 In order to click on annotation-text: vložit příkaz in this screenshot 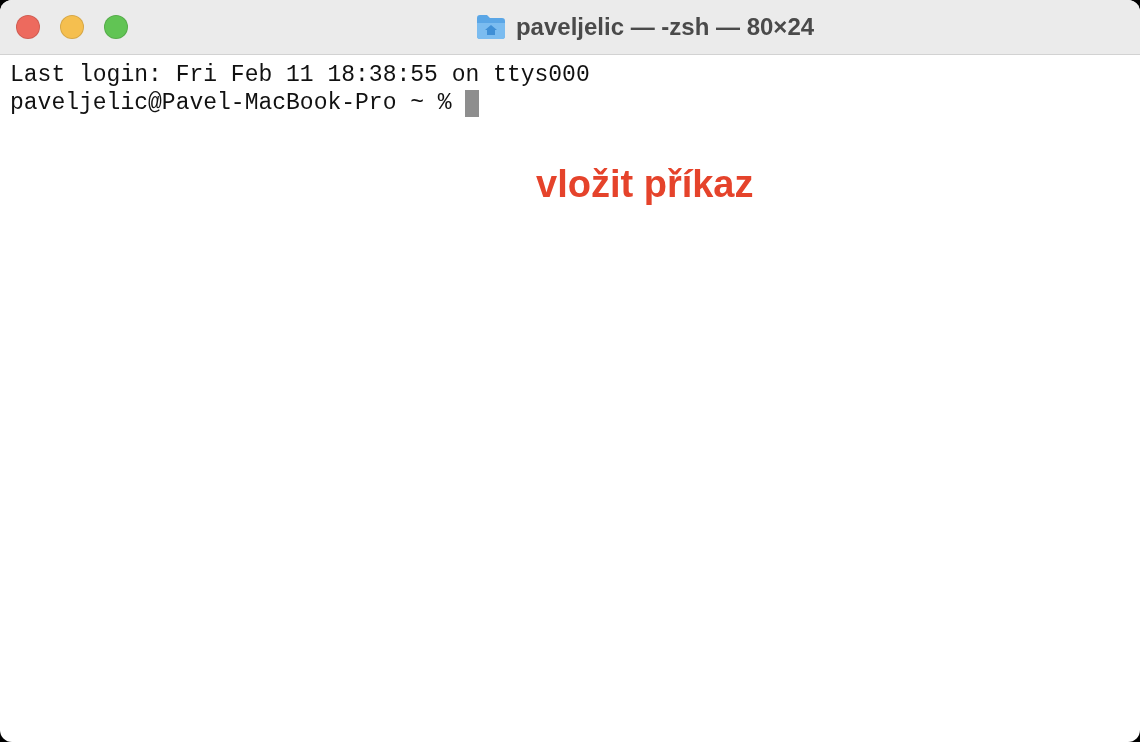, I will do `click(645, 184)`.